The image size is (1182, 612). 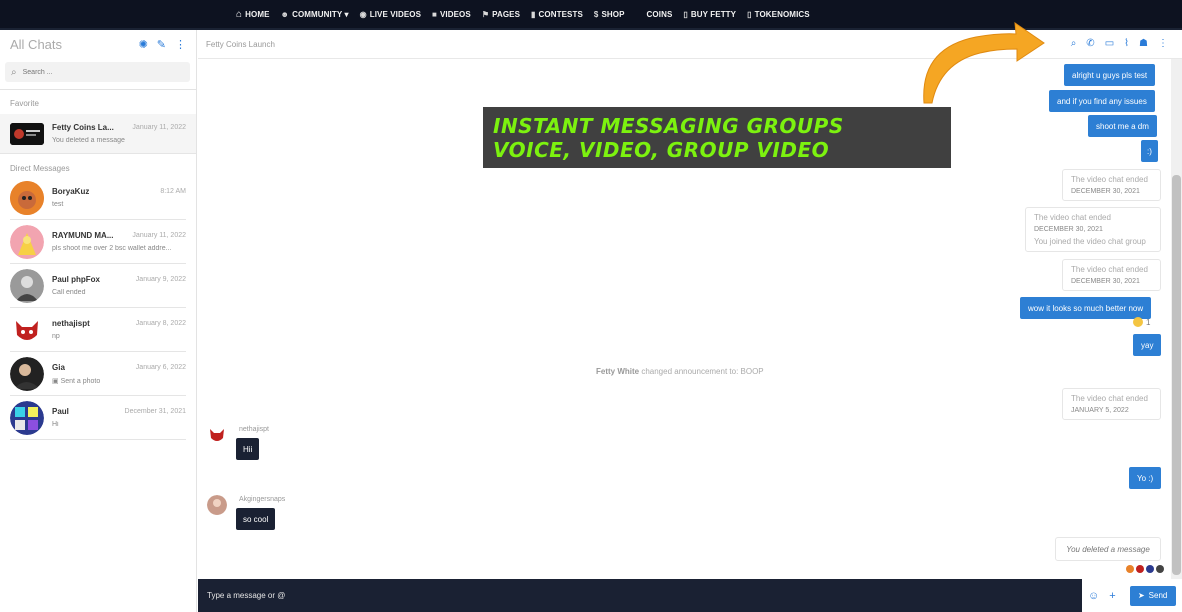 What do you see at coordinates (98, 418) in the screenshot?
I see `chat-item-paul: Paul December 31, 2021 Hi` at bounding box center [98, 418].